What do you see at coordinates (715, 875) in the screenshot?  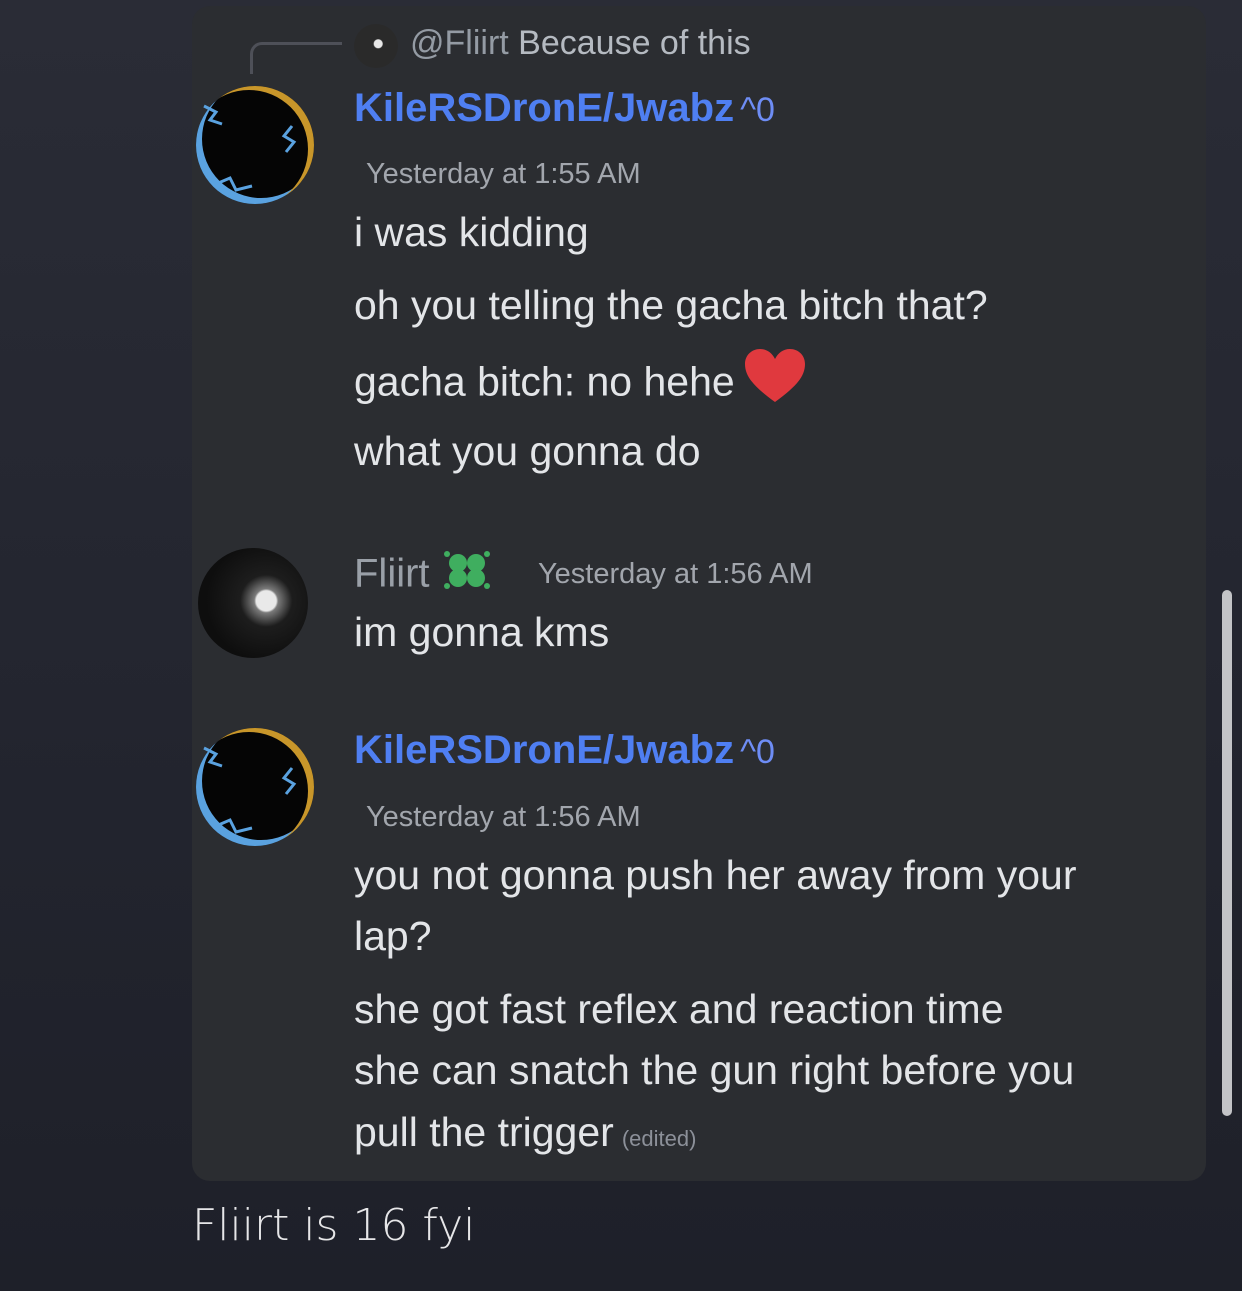 I see `message-line: you not gonna push her away from your` at bounding box center [715, 875].